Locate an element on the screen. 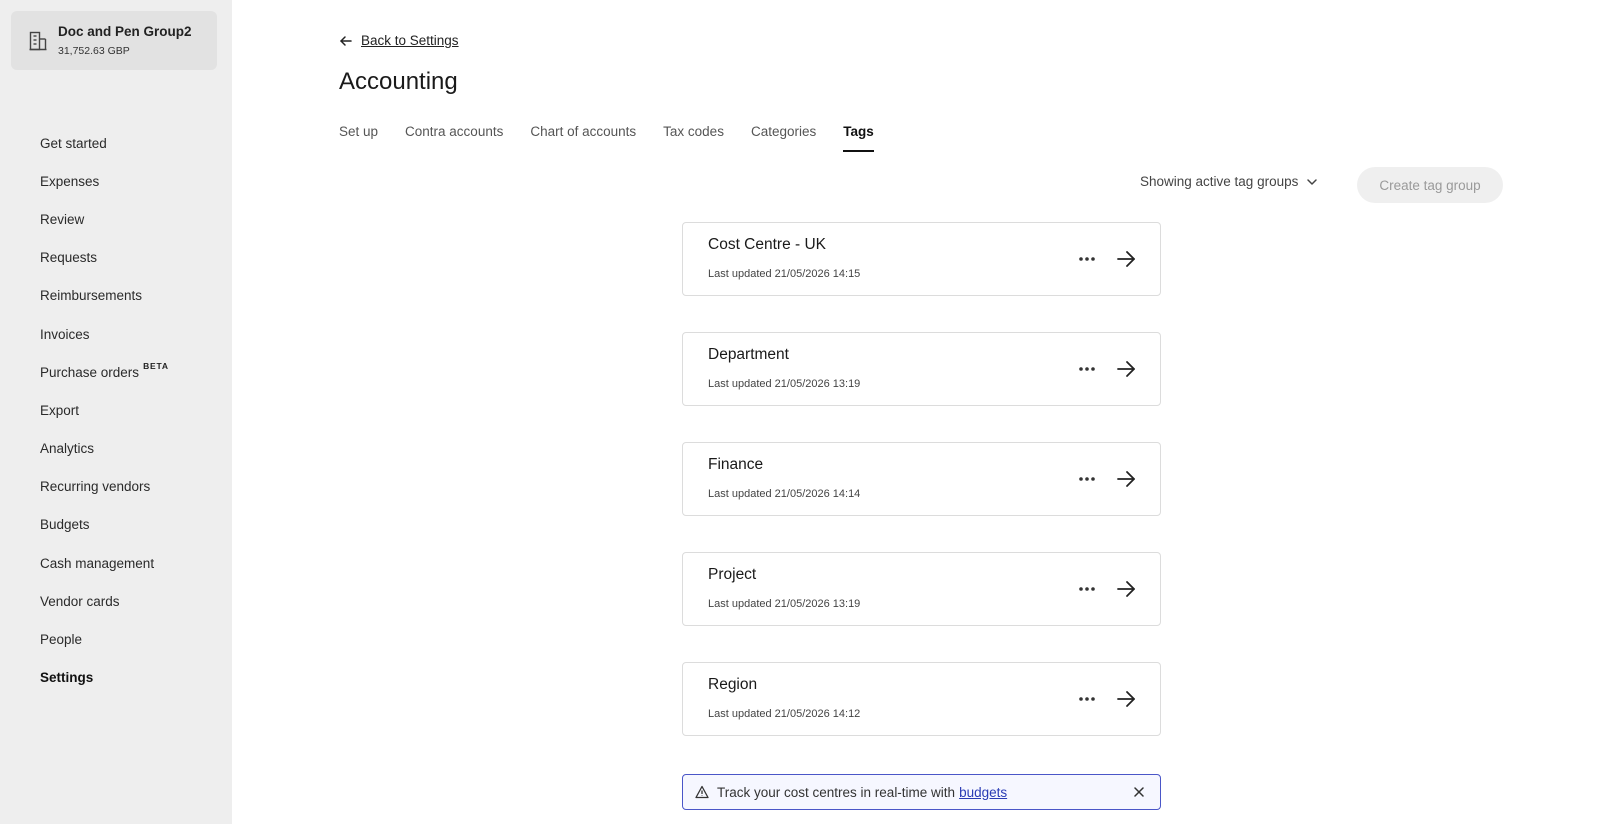 Image resolution: width=1600 pixels, height=824 pixels. tag-group-card: Region Last updated 21/05/2026 14:12 is located at coordinates (921, 699).